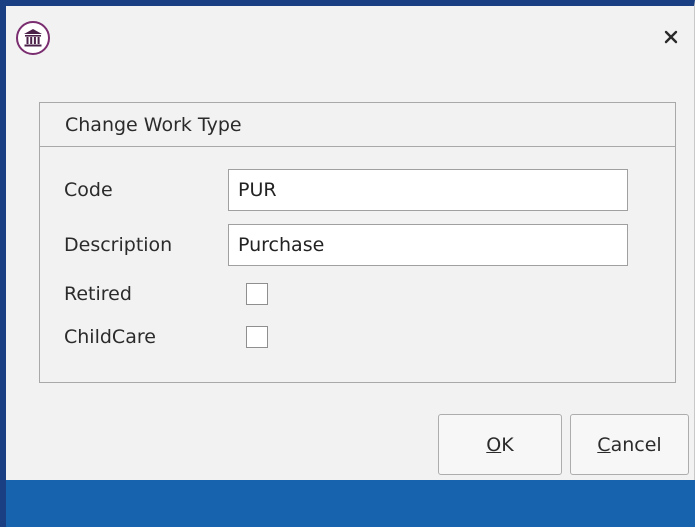  I want to click on retired-label: Retired, so click(98, 294).